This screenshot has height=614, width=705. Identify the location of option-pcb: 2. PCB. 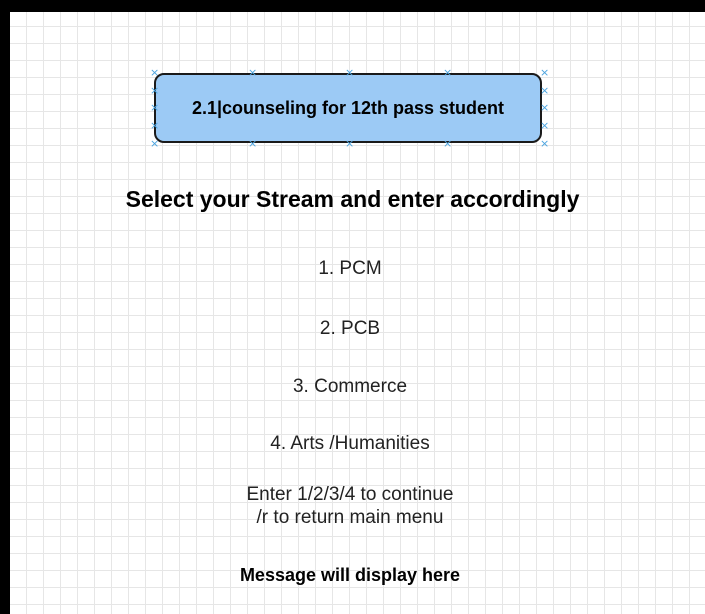
(350, 329).